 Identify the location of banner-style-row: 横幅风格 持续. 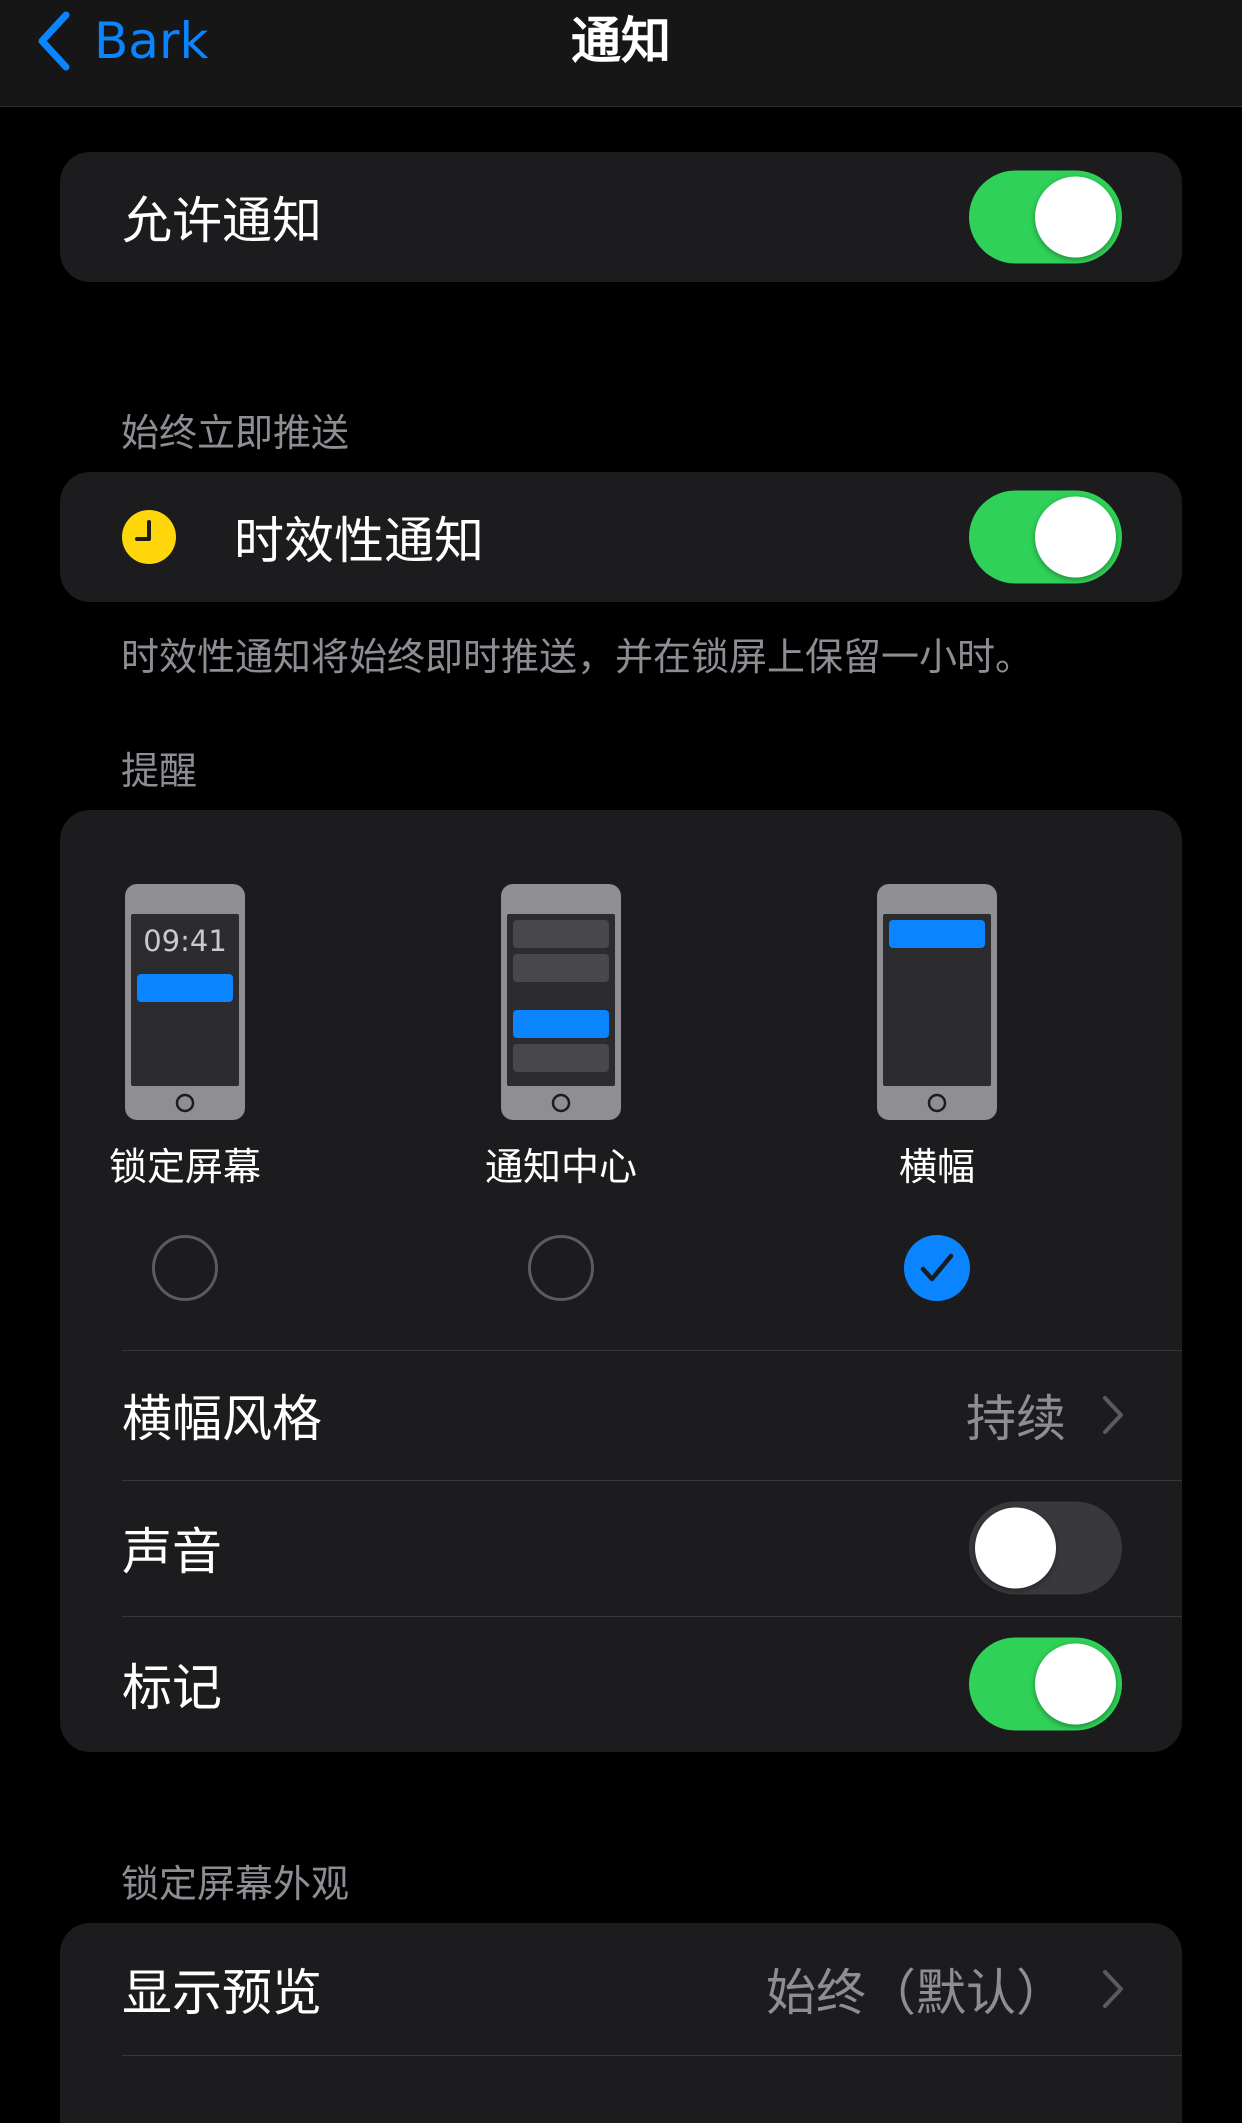
(621, 1415).